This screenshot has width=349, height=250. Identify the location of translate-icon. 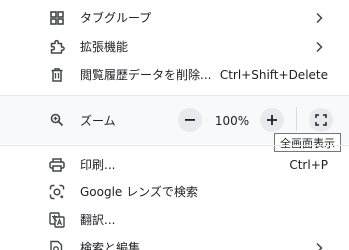
(57, 220).